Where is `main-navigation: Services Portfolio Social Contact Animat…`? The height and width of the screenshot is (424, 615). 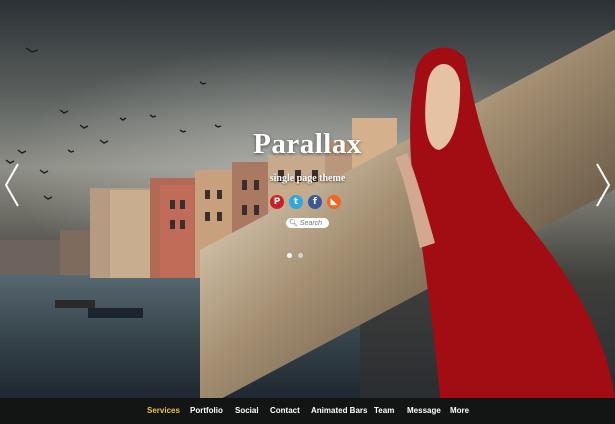
main-navigation: Services Portfolio Social Contact Animat… is located at coordinates (307, 411).